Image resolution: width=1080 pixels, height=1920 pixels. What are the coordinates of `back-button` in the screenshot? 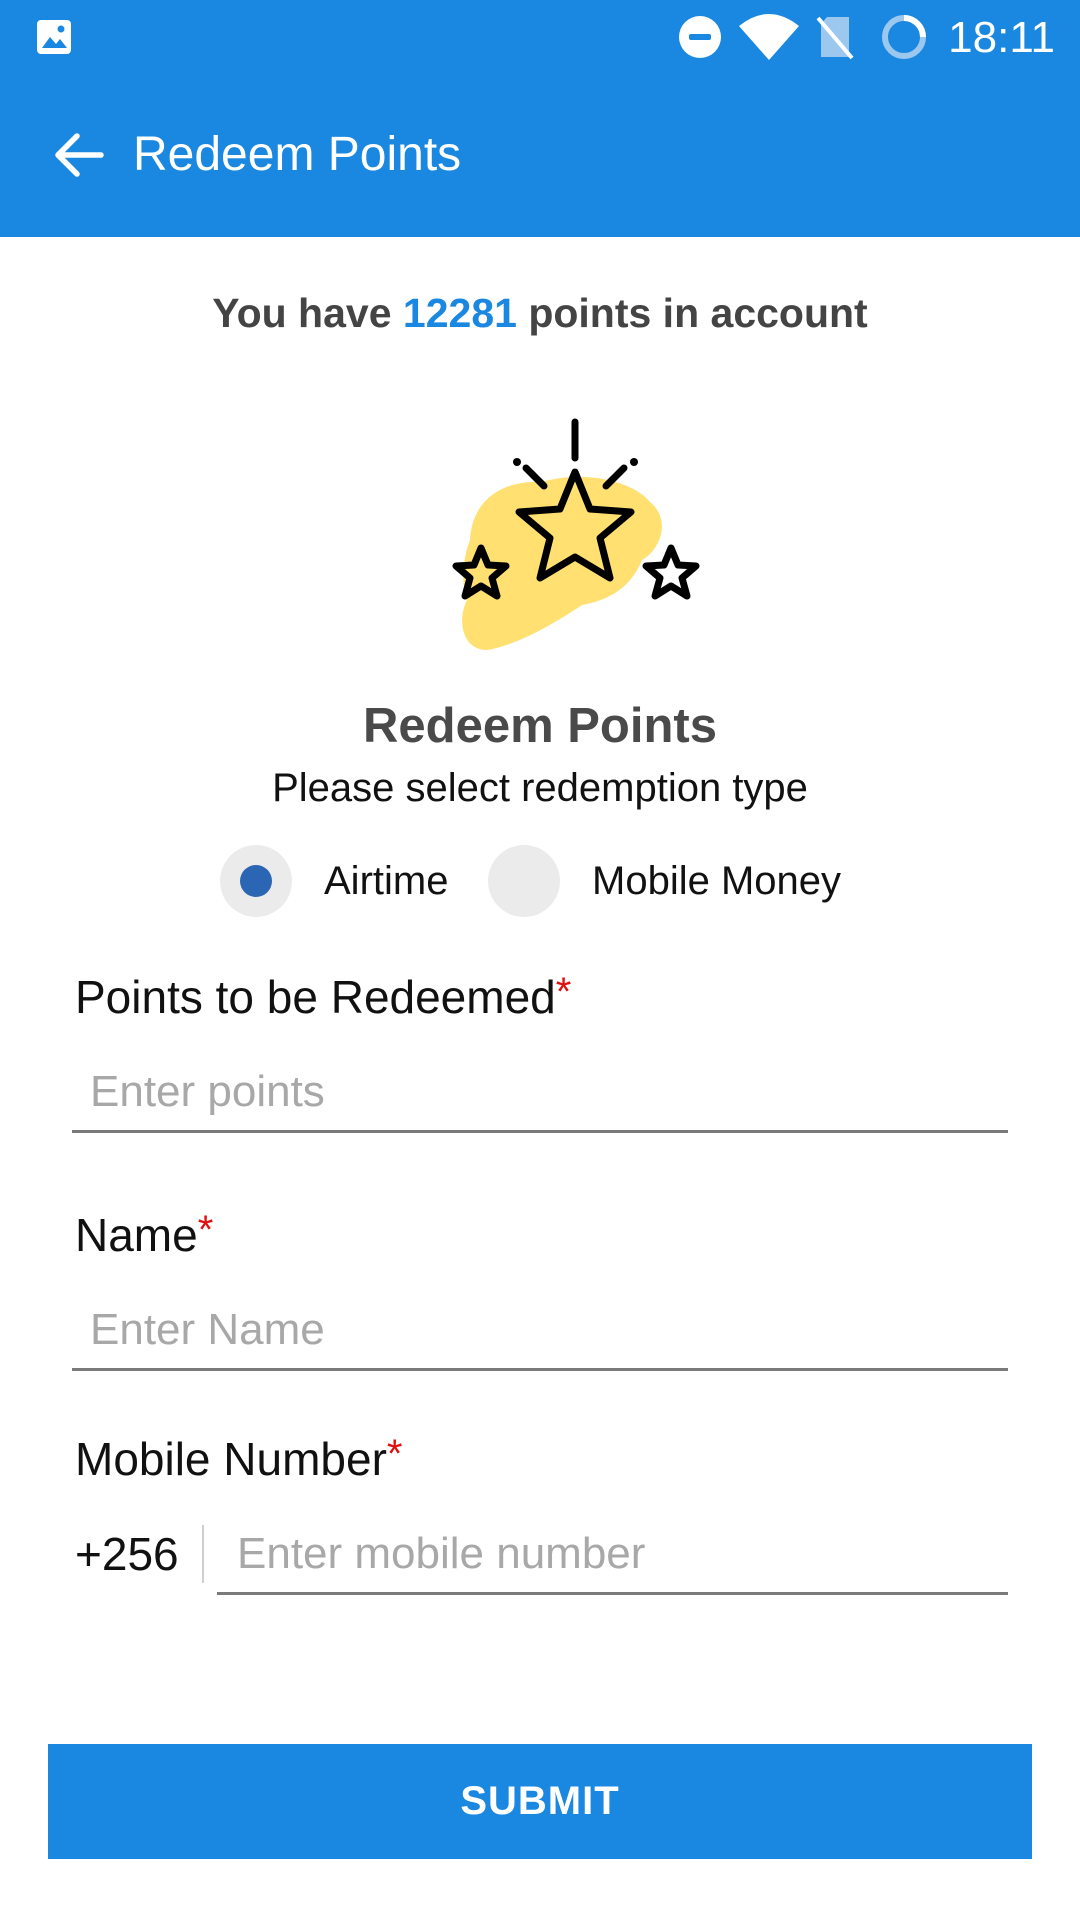 It's located at (79, 155).